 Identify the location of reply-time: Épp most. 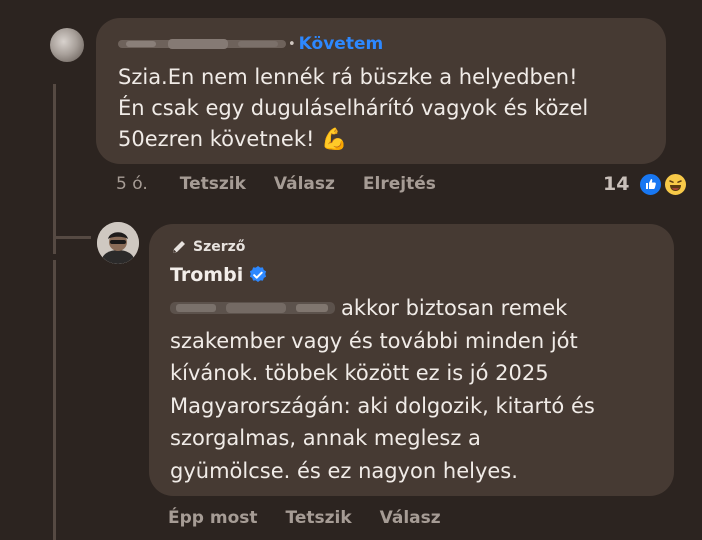
(213, 518).